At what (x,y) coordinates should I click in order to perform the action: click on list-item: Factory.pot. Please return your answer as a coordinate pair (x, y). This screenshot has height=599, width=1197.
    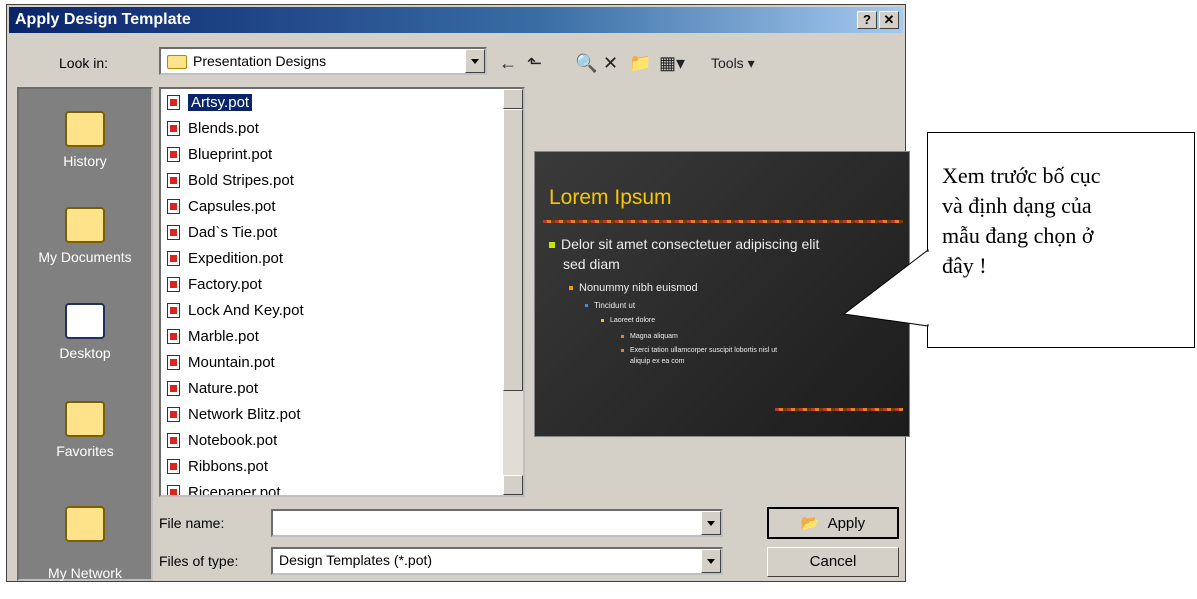
    Looking at the image, I should click on (214, 285).